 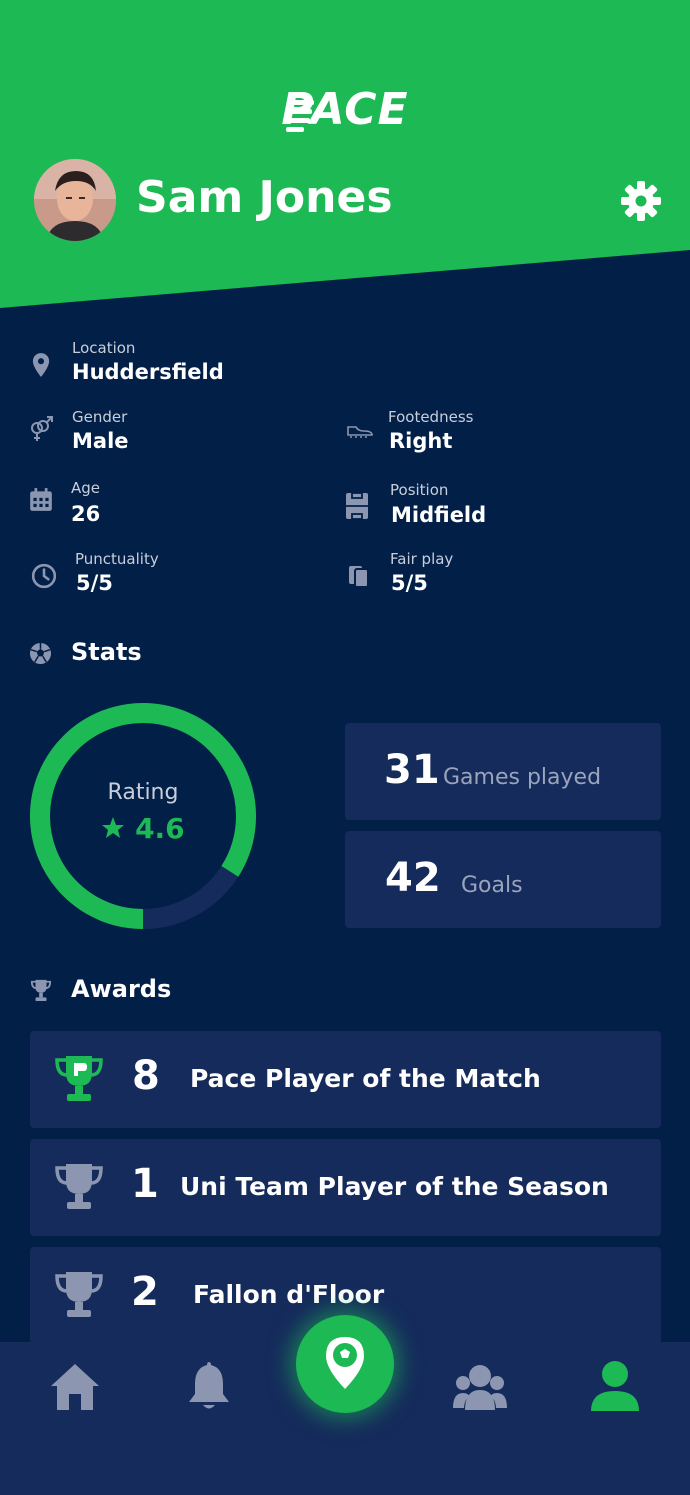 I want to click on awards-title: Awards, so click(x=121, y=989).